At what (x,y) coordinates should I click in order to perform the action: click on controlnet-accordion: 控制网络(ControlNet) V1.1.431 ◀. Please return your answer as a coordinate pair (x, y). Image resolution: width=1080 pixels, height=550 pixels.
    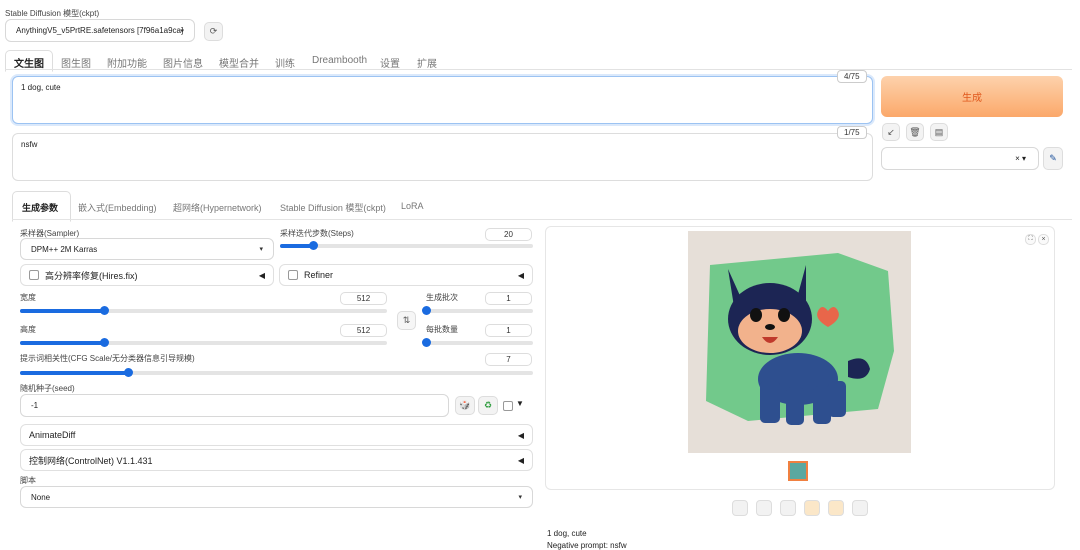
    Looking at the image, I should click on (276, 460).